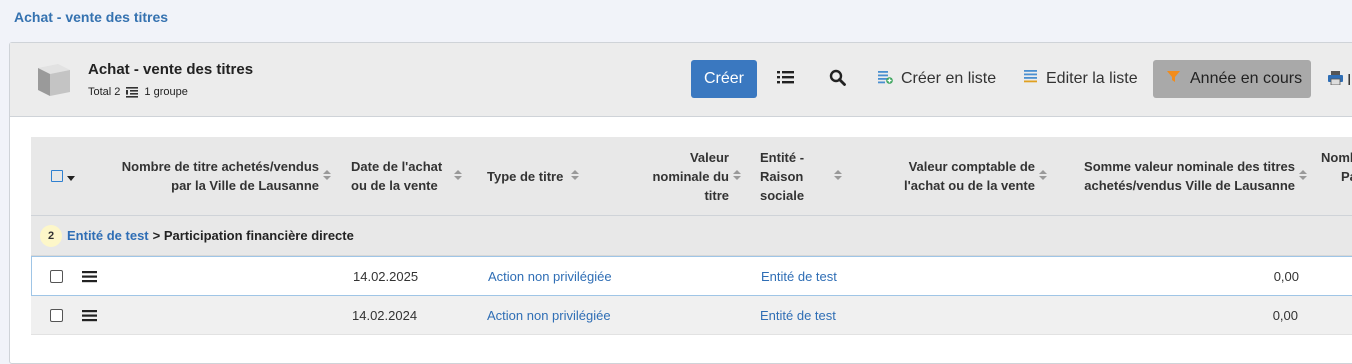  Describe the element at coordinates (1031, 79) in the screenshot. I see `edit-list-icon` at that location.